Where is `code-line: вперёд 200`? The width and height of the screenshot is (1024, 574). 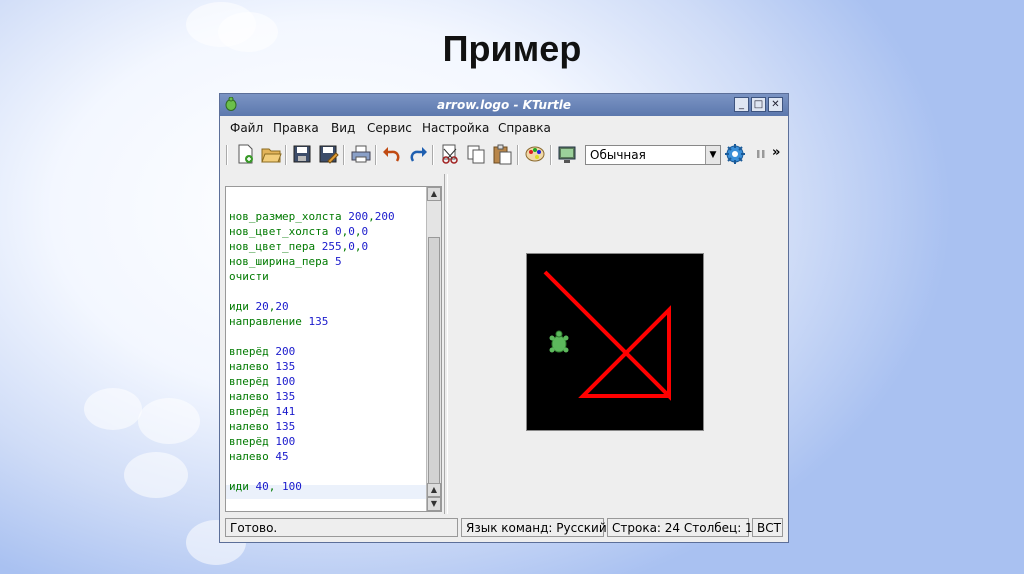
code-line: вперёд 200 is located at coordinates (262, 351).